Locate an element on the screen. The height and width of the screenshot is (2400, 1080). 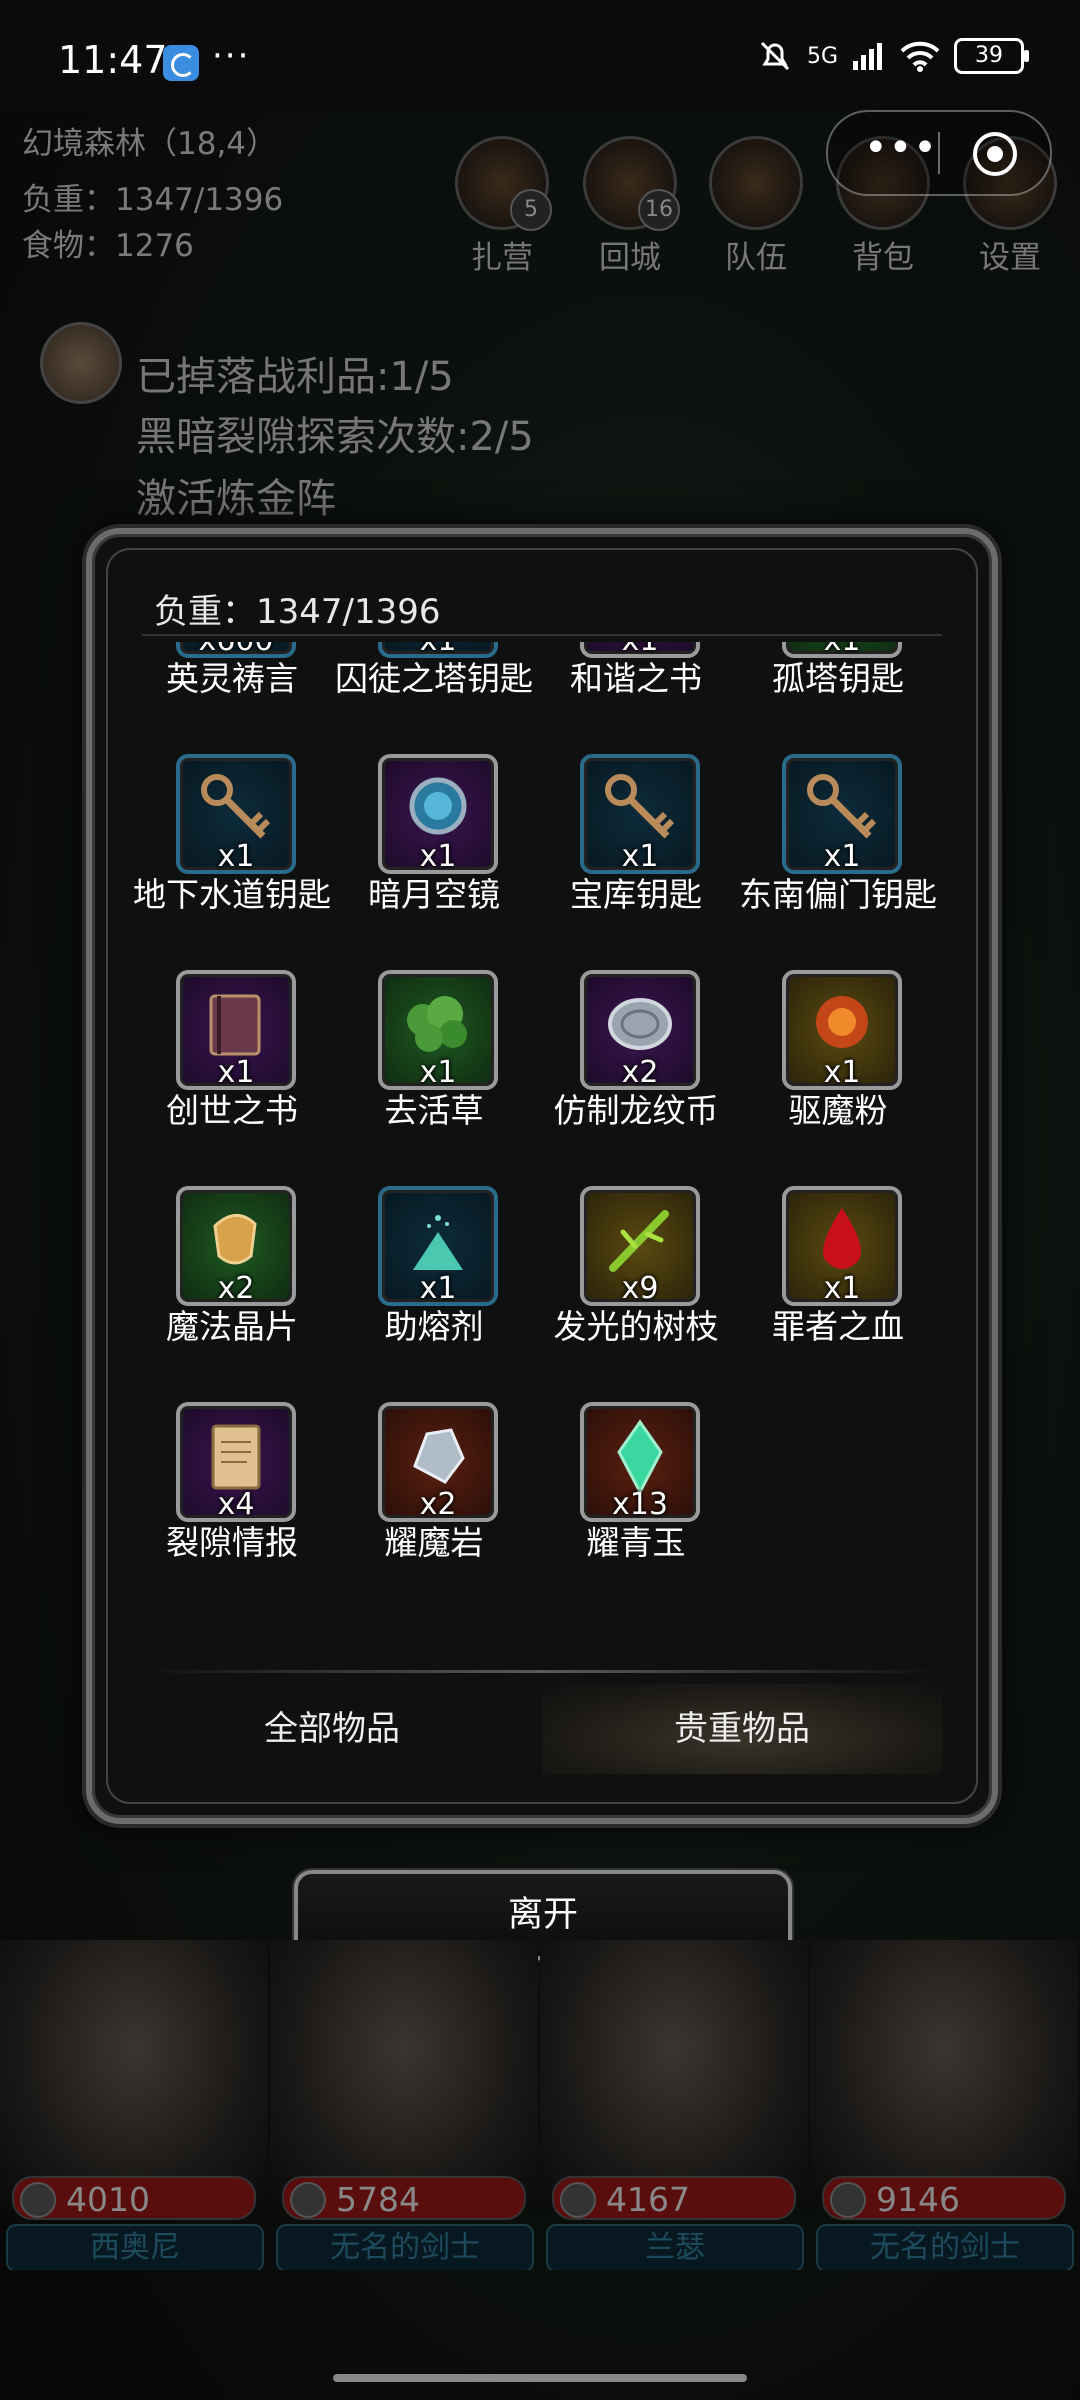
camp-button: 5 扎营 is located at coordinates (502, 206).